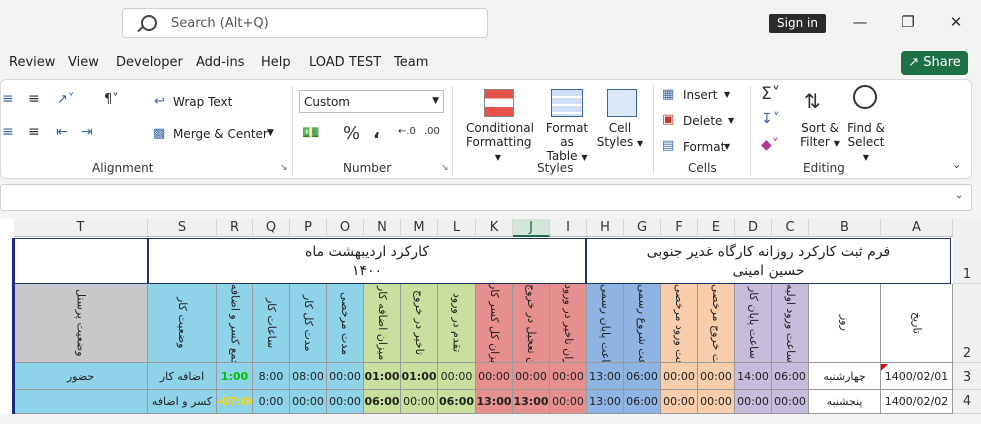  Describe the element at coordinates (32, 62) in the screenshot. I see `tab-review: Review` at that location.